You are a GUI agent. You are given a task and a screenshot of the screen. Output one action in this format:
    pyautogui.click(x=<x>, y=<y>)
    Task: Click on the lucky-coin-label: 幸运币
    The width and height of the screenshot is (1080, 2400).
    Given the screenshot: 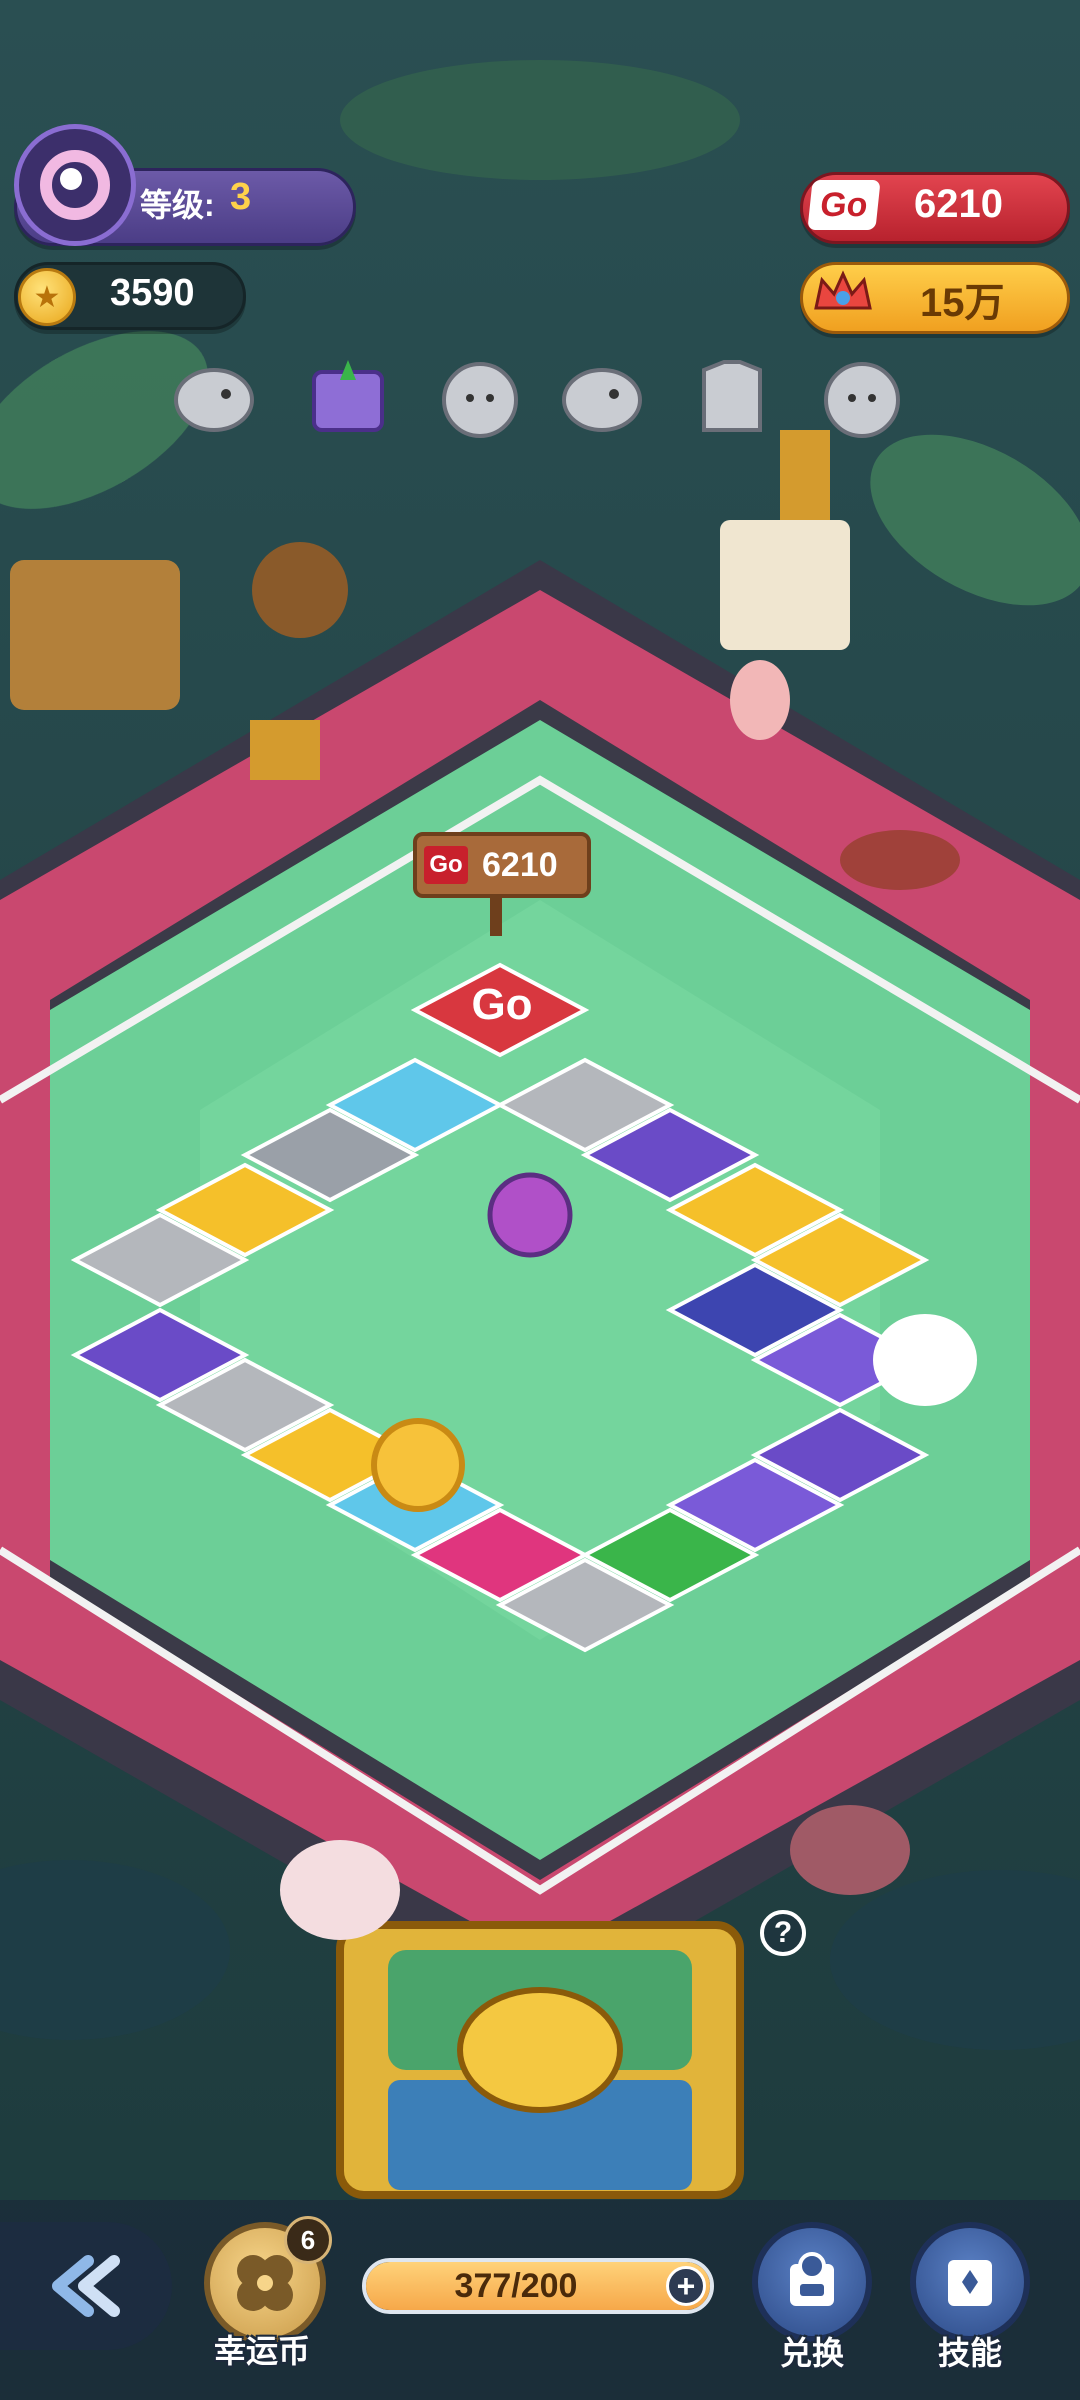 What is the action you would take?
    pyautogui.click(x=262, y=2351)
    